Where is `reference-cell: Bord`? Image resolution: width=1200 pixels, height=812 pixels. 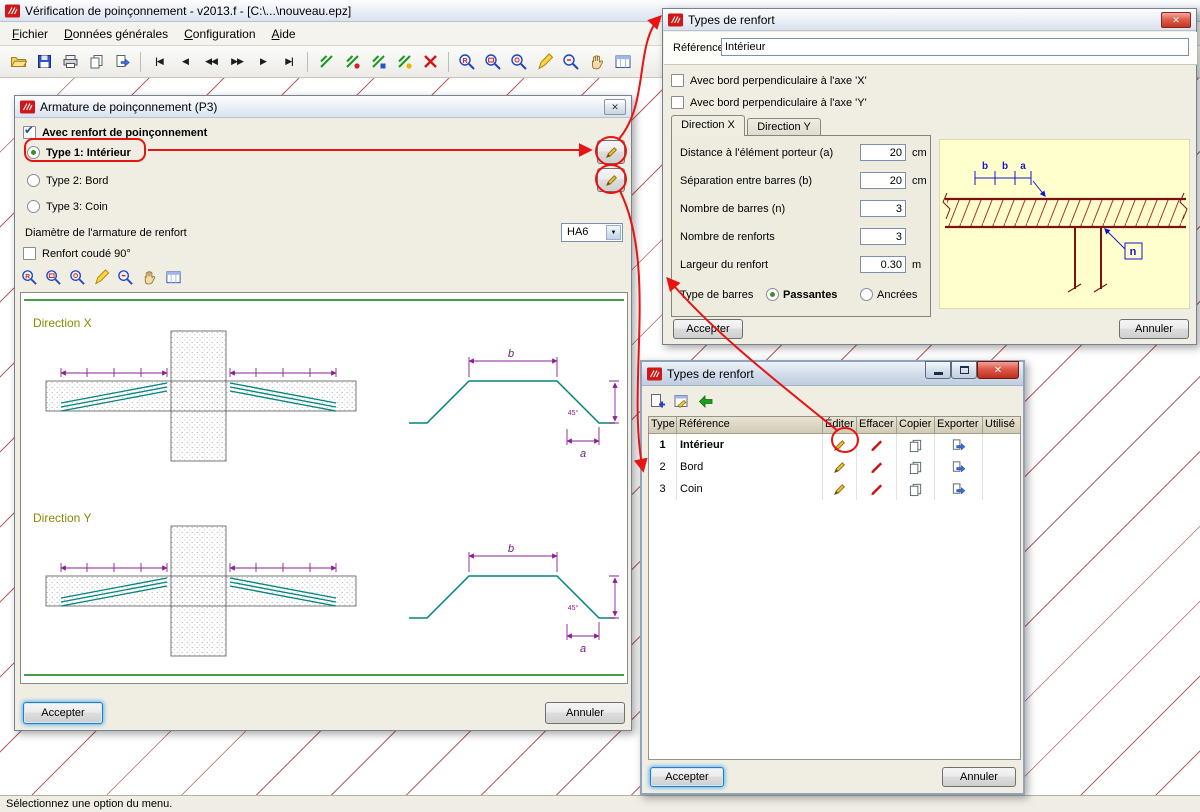
reference-cell: Bord is located at coordinates (750, 467).